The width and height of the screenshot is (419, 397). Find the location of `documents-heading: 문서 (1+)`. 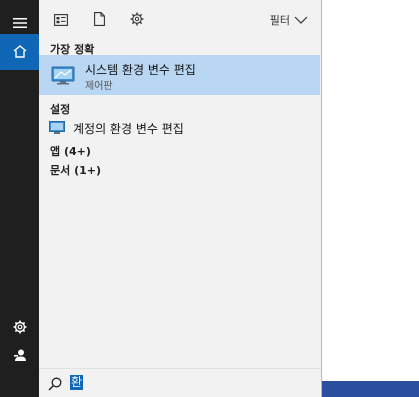

documents-heading: 문서 (1+) is located at coordinates (75, 170).